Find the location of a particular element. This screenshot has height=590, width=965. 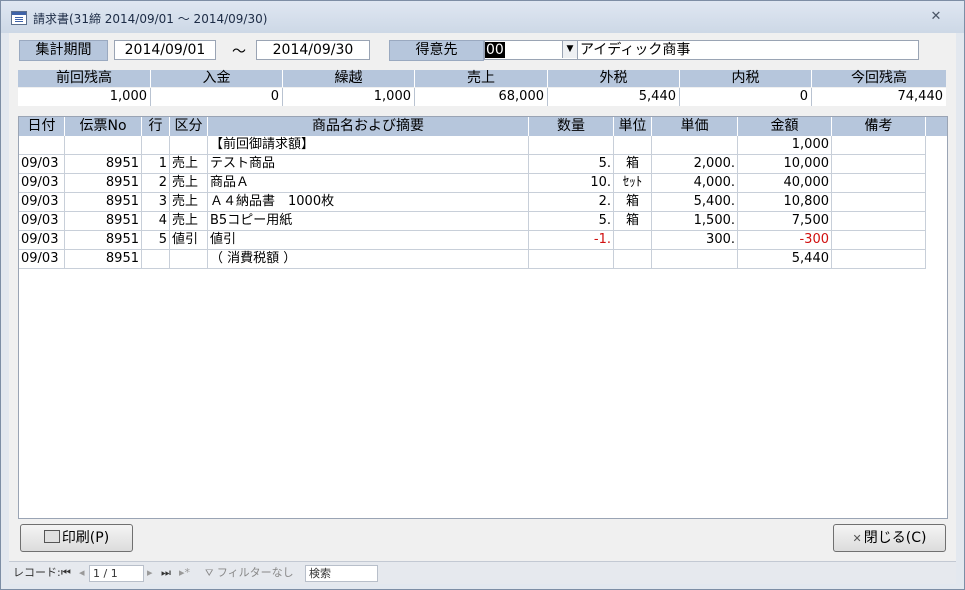

cell-date is located at coordinates (42, 145).